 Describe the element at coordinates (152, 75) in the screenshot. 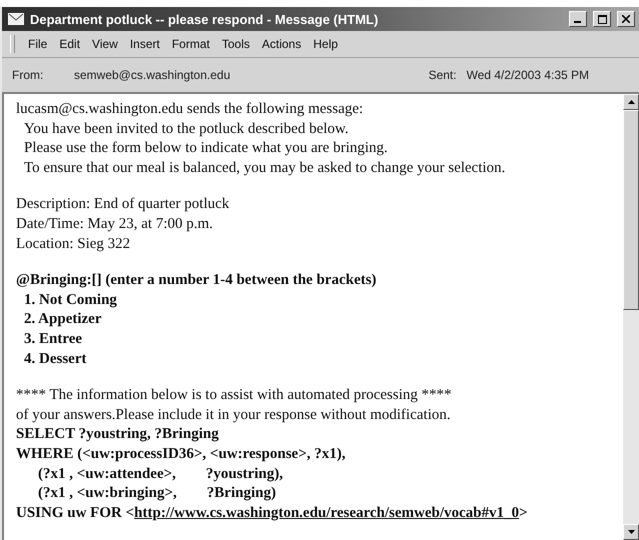

I see `sender-address: semweb@cs.washington.edu` at that location.